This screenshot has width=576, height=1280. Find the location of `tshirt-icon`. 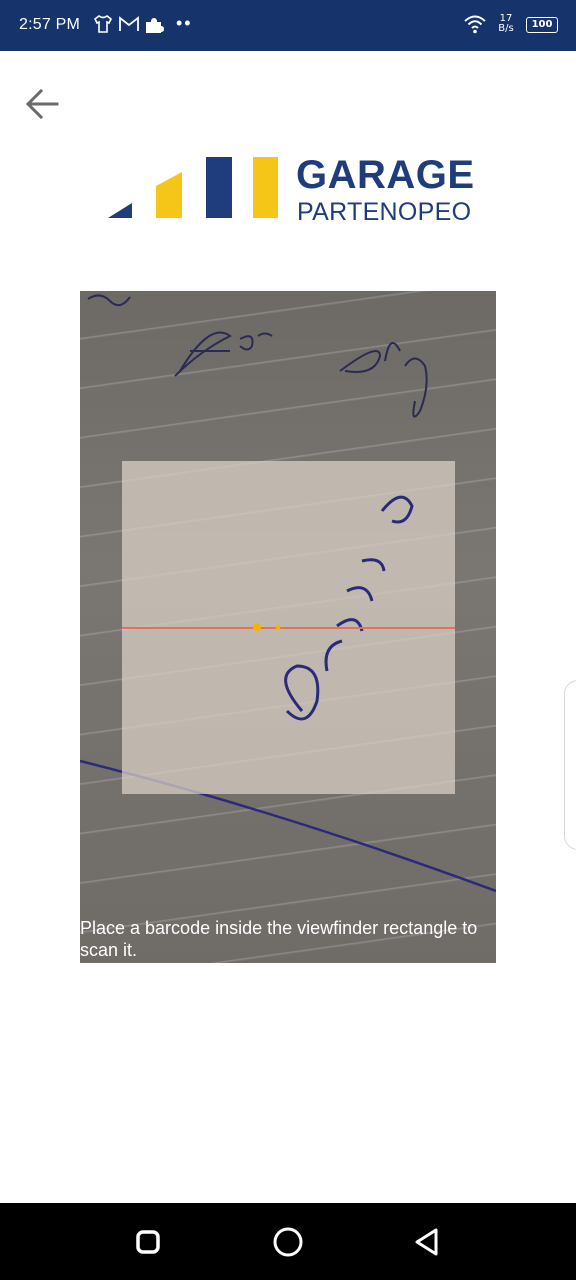

tshirt-icon is located at coordinates (103, 24).